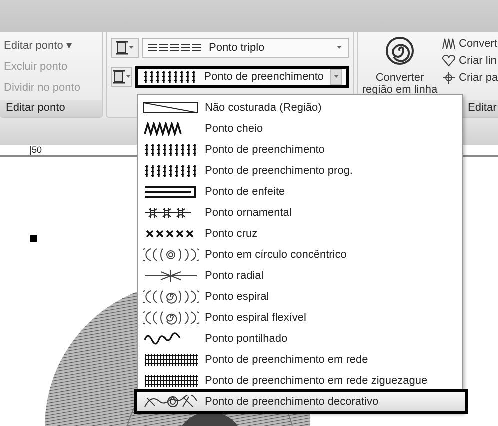 This screenshot has width=498, height=426. I want to click on menu-item: Ponto de preenchimento prog., so click(301, 170).